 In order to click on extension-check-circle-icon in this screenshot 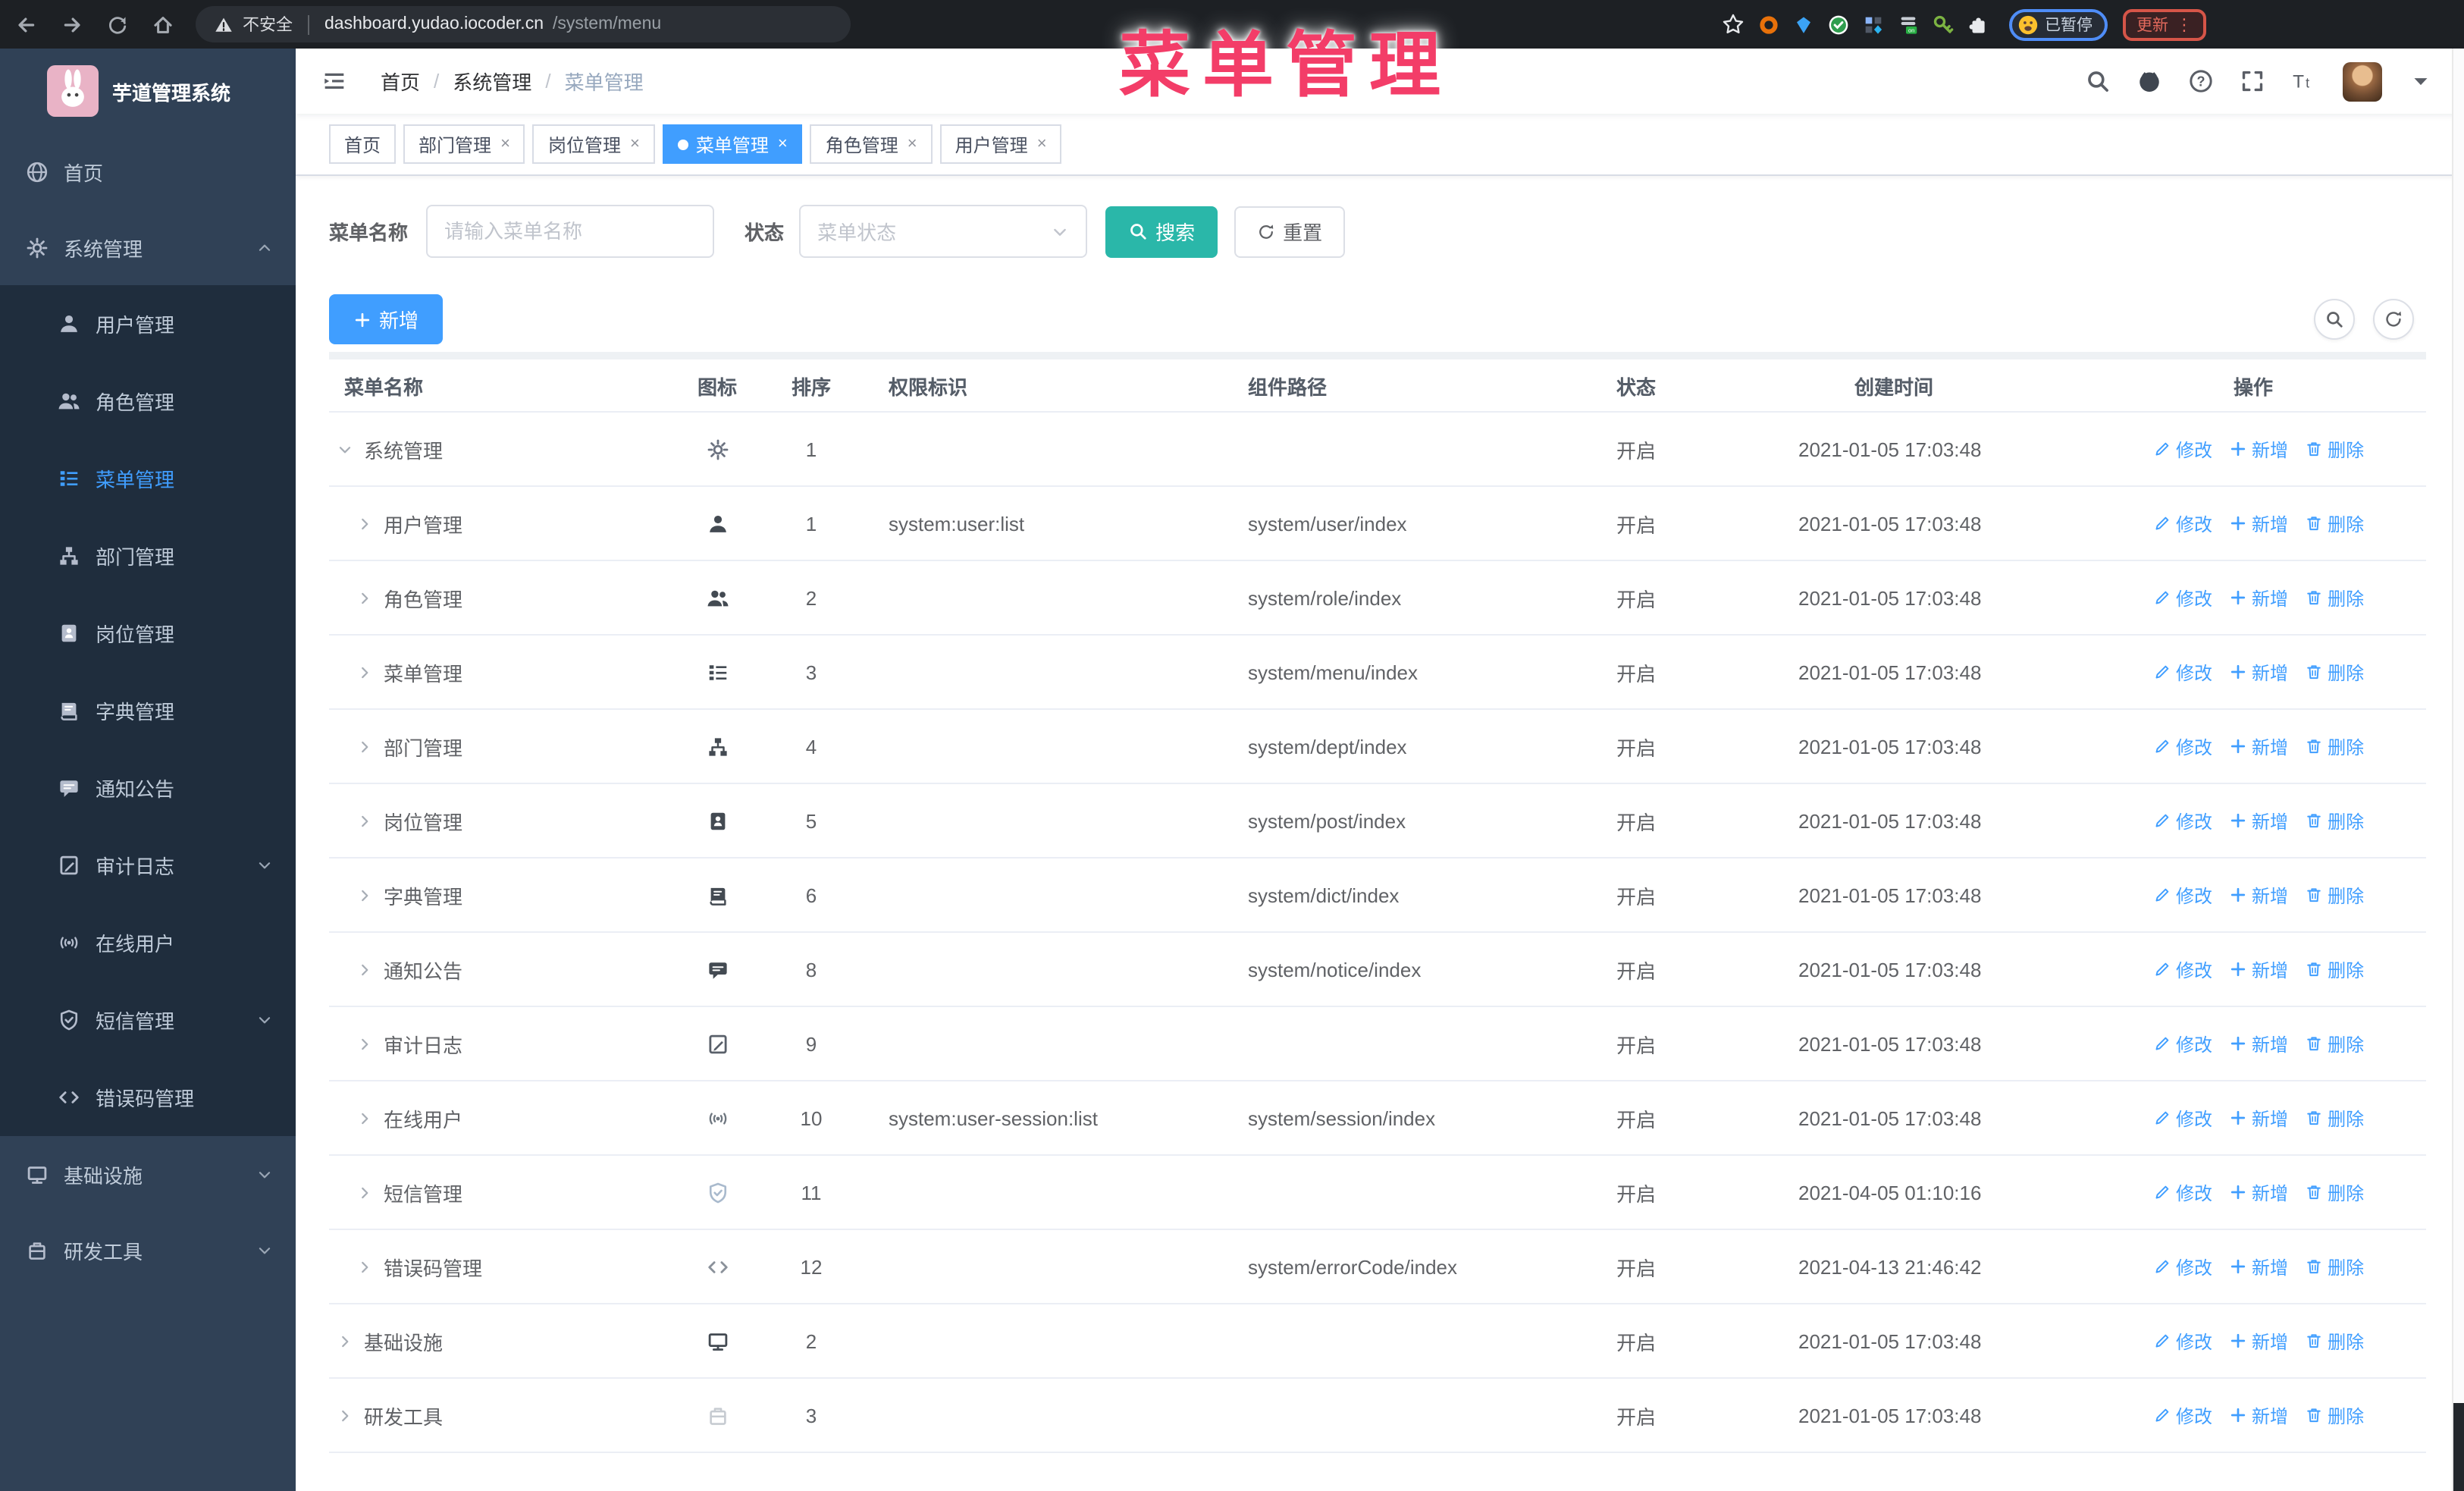, I will do `click(1838, 24)`.